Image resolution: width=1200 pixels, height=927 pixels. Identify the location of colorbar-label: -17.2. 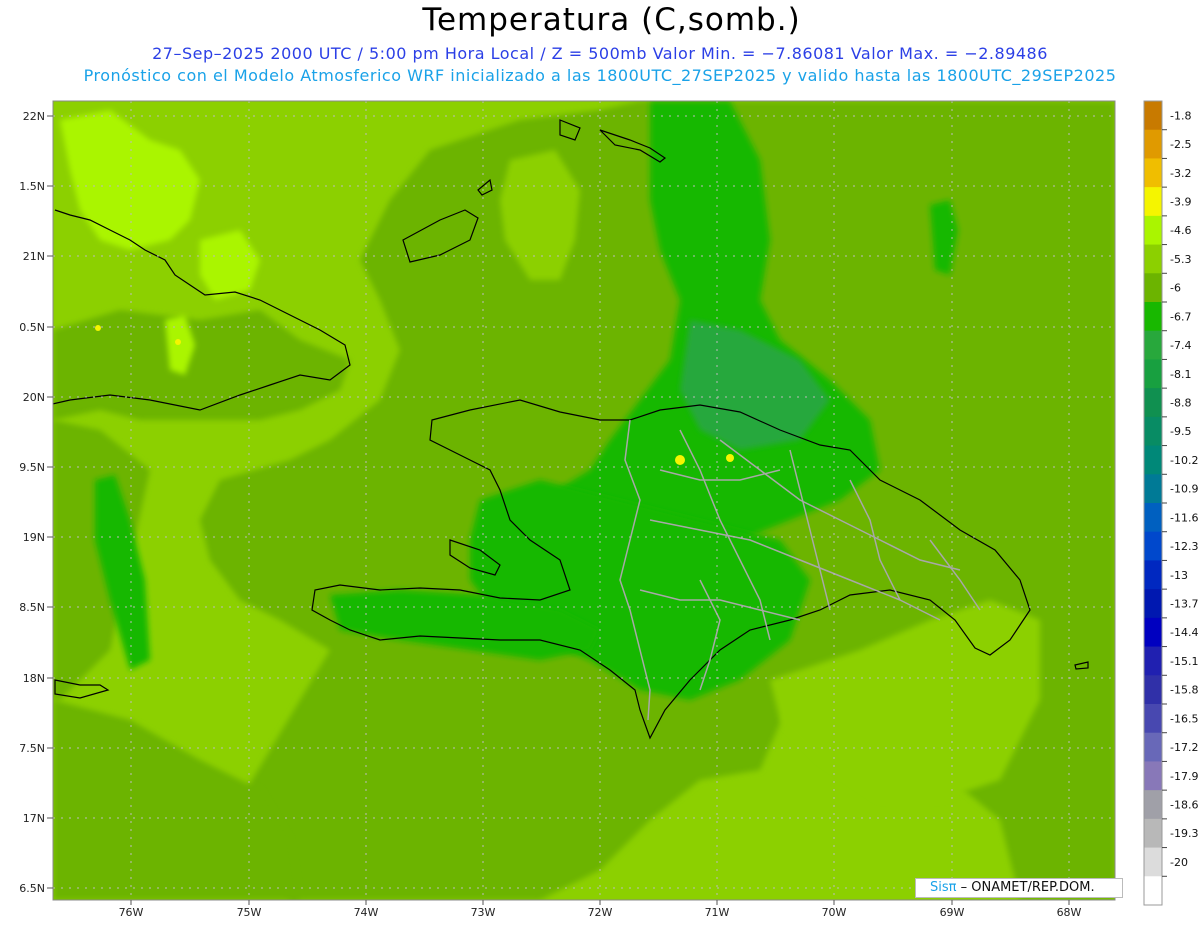
(1184, 747).